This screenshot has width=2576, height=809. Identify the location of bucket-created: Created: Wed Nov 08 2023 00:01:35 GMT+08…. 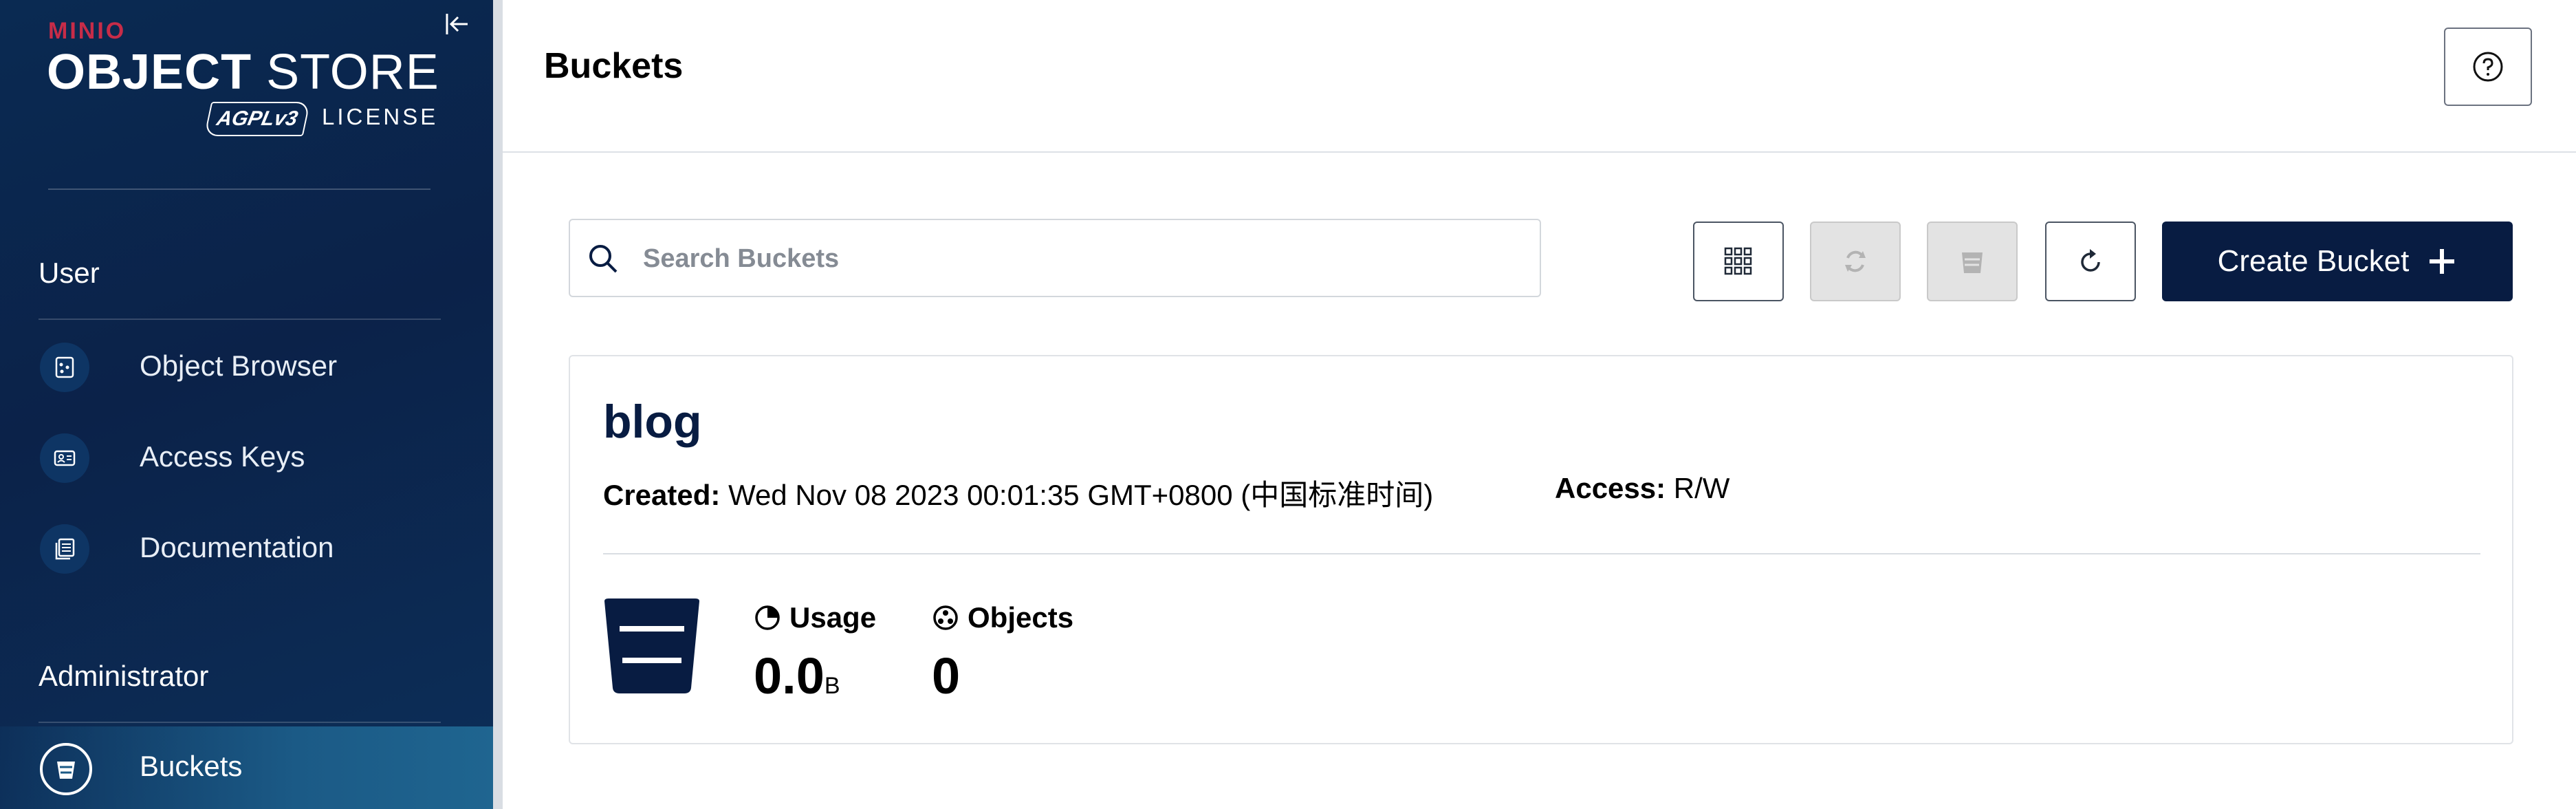
(1018, 493).